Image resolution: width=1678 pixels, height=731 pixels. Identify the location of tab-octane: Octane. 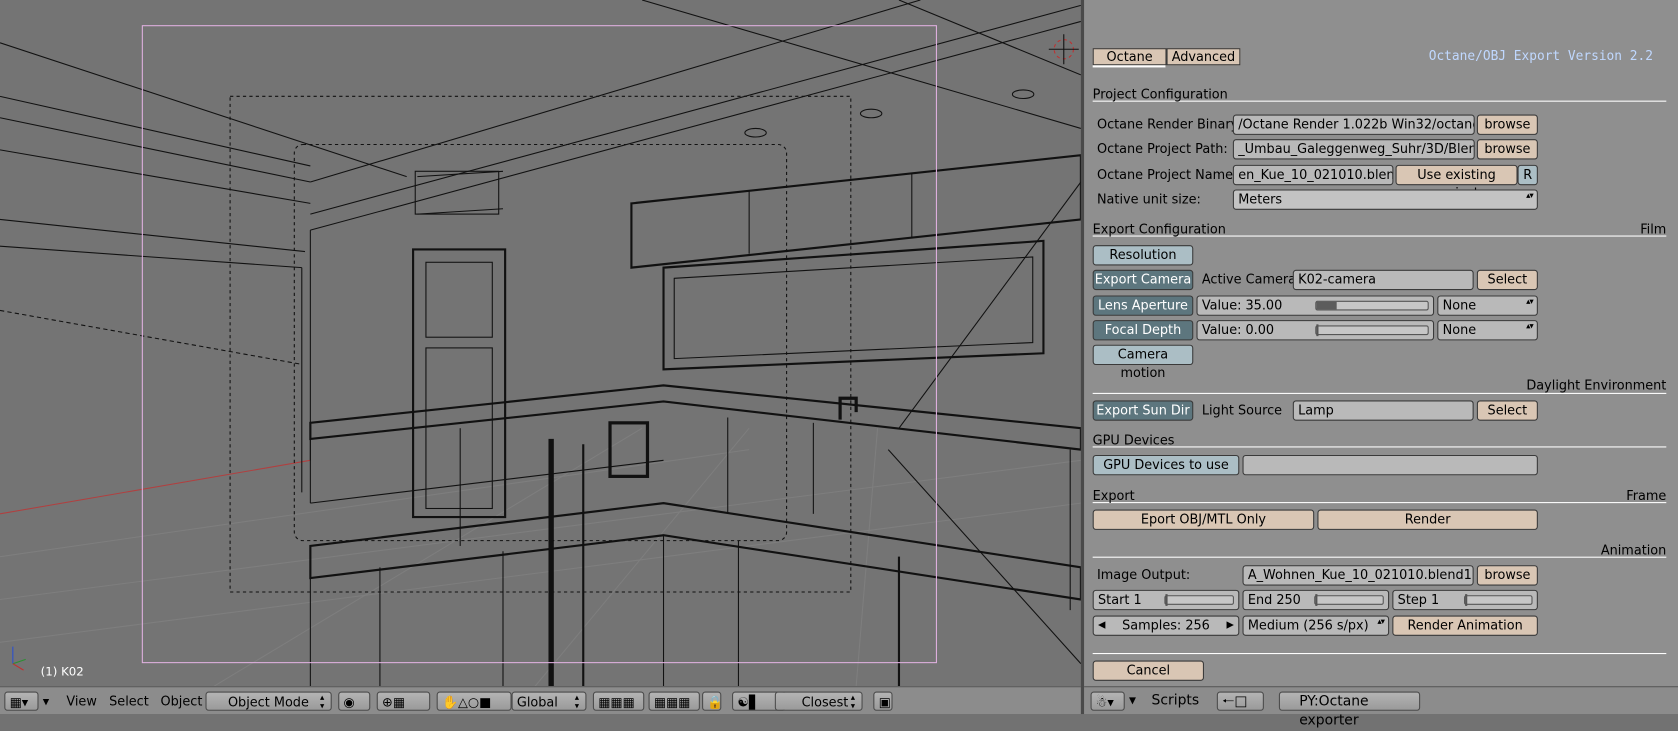
(1129, 57).